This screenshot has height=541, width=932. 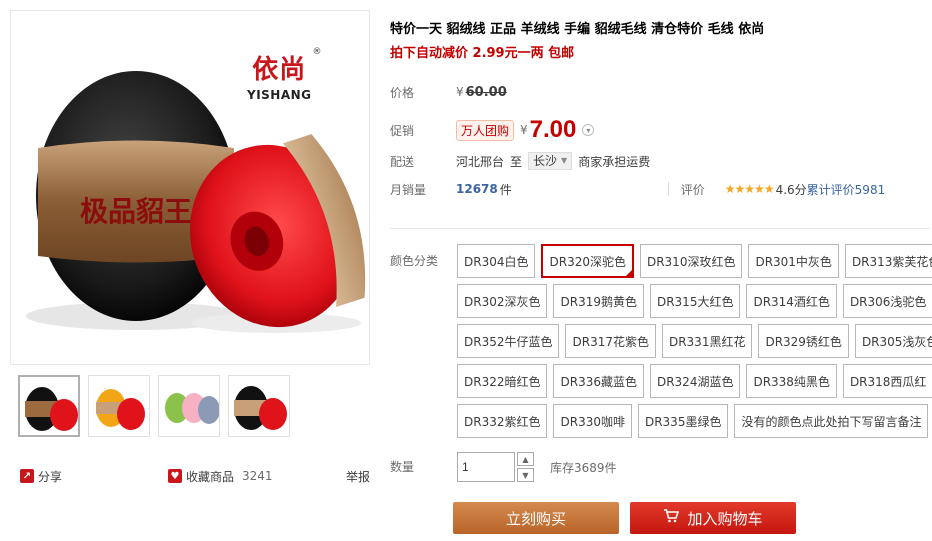 What do you see at coordinates (791, 301) in the screenshot?
I see `color-option: DR314酒红色` at bounding box center [791, 301].